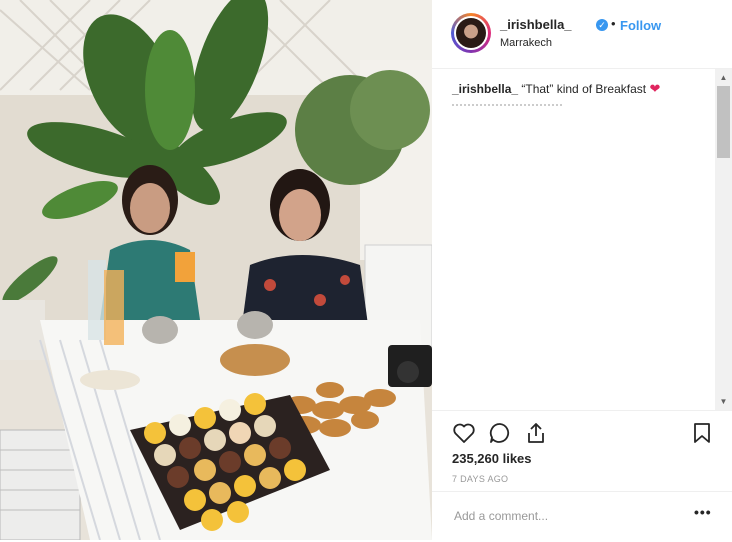  What do you see at coordinates (485, 89) in the screenshot?
I see `caption-username: _irishbella_` at bounding box center [485, 89].